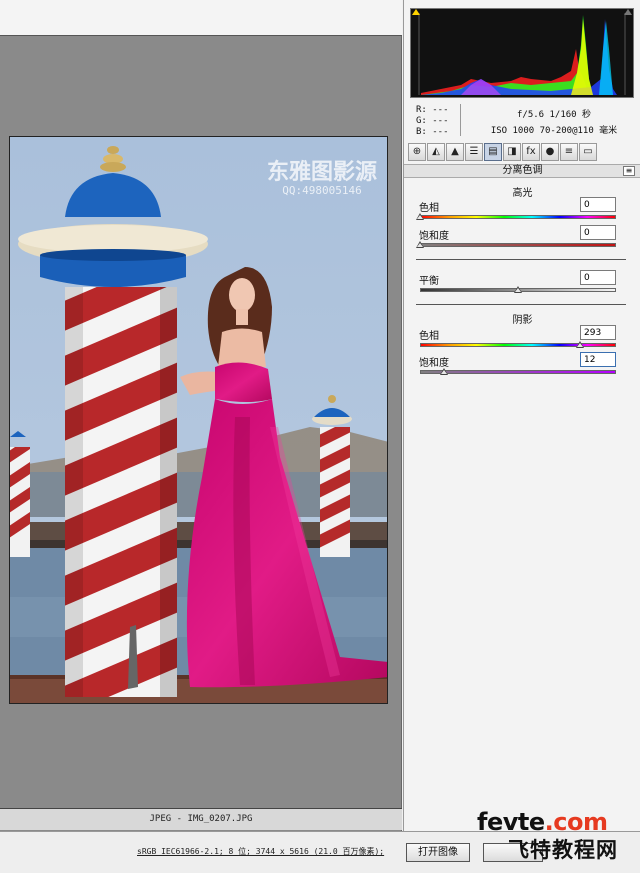  What do you see at coordinates (436, 152) in the screenshot?
I see `tab-tone-curve: ◭` at bounding box center [436, 152].